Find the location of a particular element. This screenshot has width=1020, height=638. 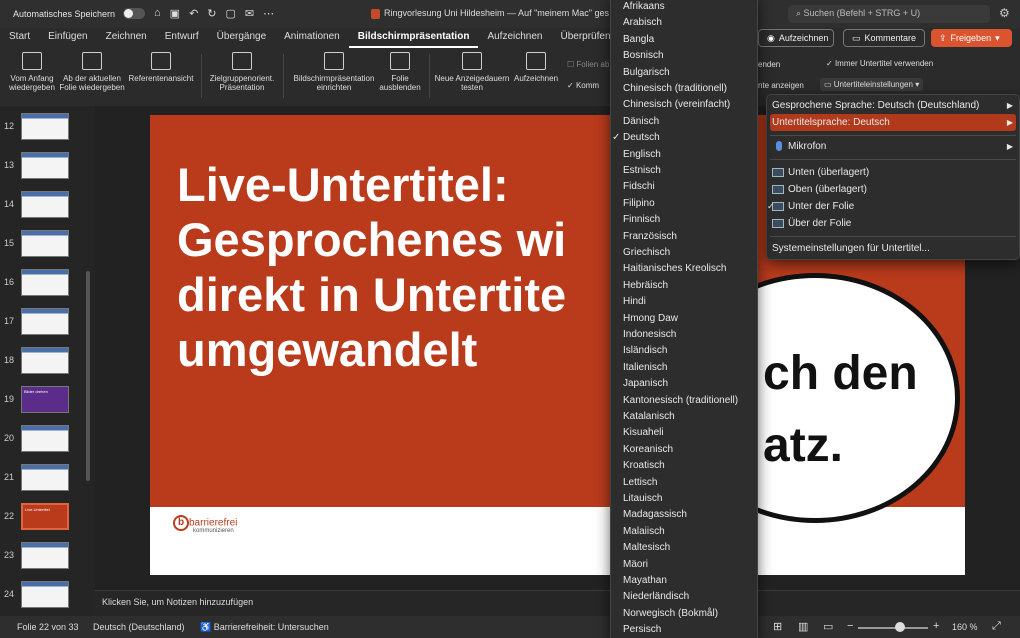

language-option: Französisch is located at coordinates (684, 237).